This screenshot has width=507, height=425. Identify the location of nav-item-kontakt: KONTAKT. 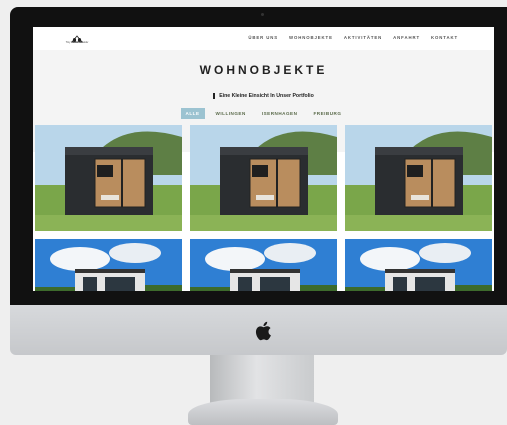
(444, 37).